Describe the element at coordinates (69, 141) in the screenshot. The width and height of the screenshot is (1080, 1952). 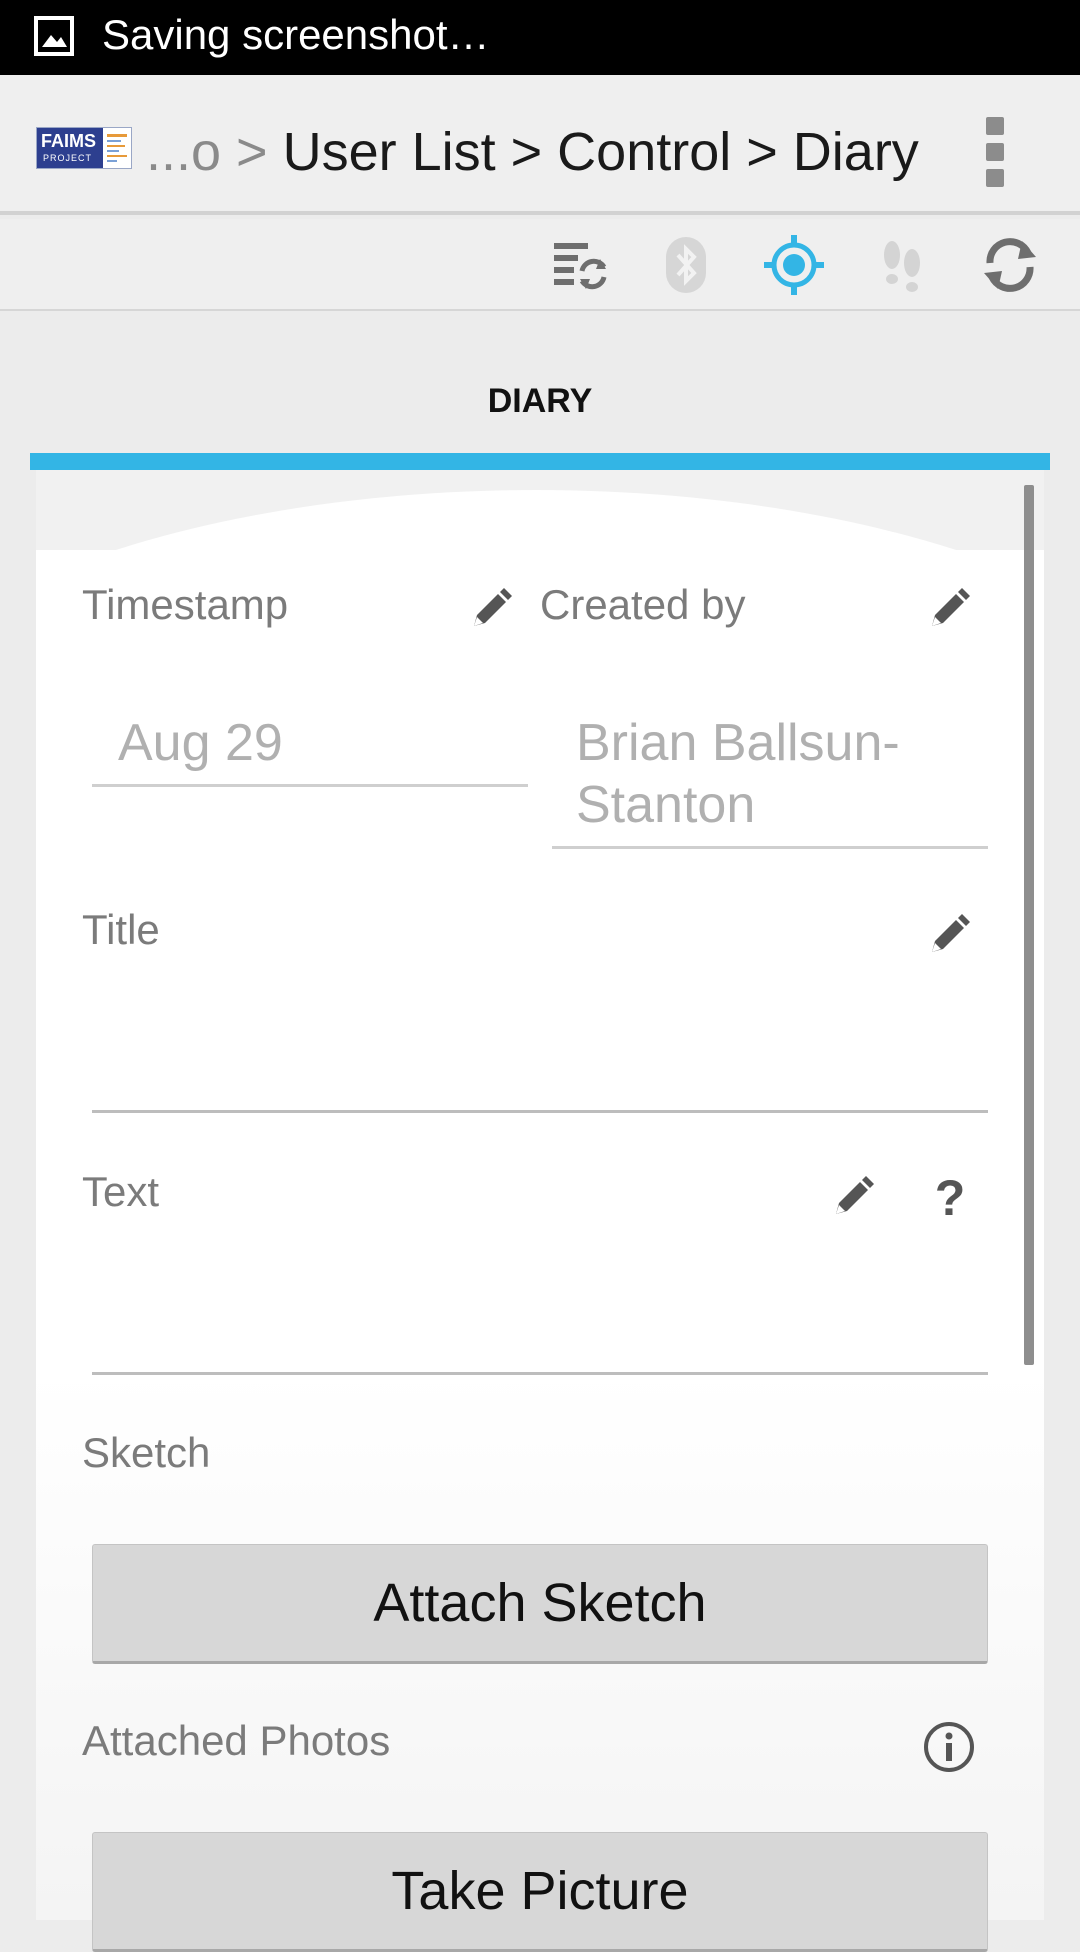
I see `logo-text: FAIMS` at that location.